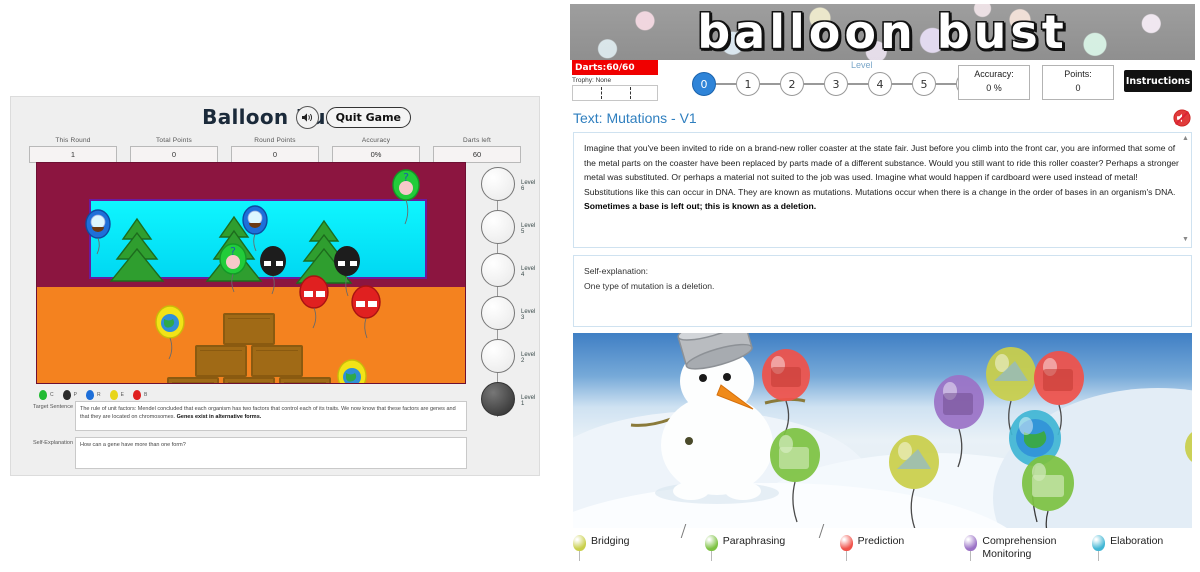 Image resolution: width=1200 pixels, height=572 pixels. I want to click on stat-value: 60, so click(477, 154).